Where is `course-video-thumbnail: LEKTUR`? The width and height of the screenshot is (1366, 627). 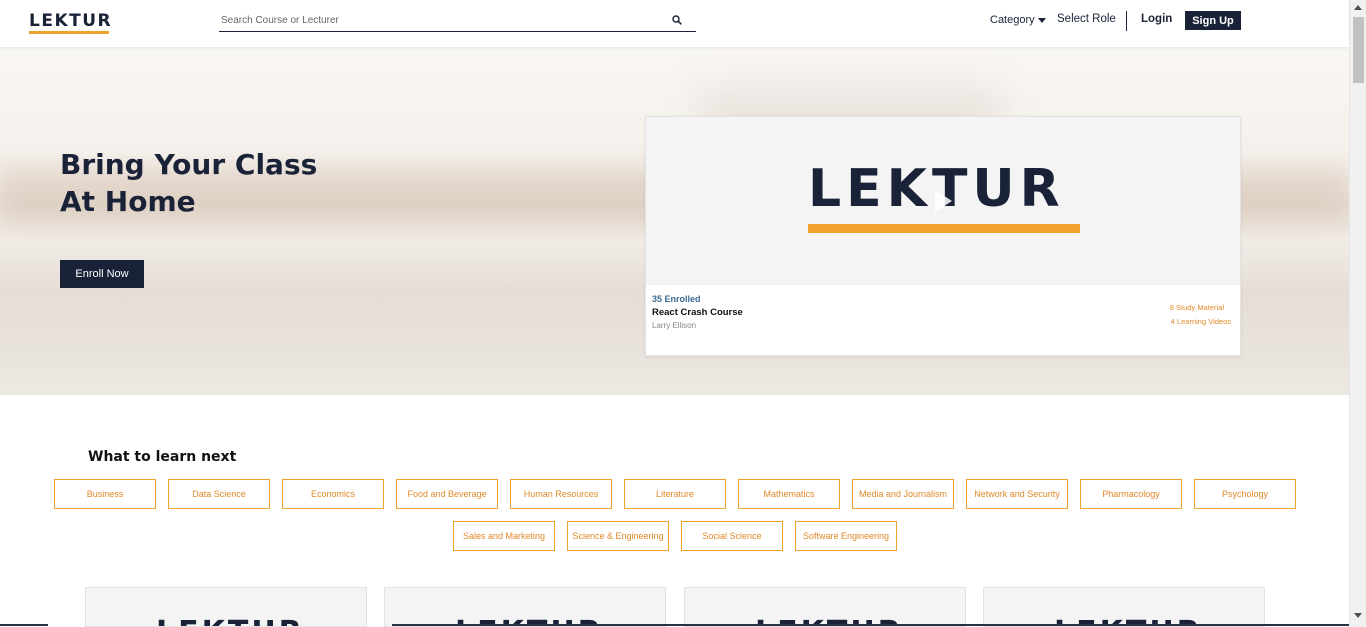 course-video-thumbnail: LEKTUR is located at coordinates (943, 201).